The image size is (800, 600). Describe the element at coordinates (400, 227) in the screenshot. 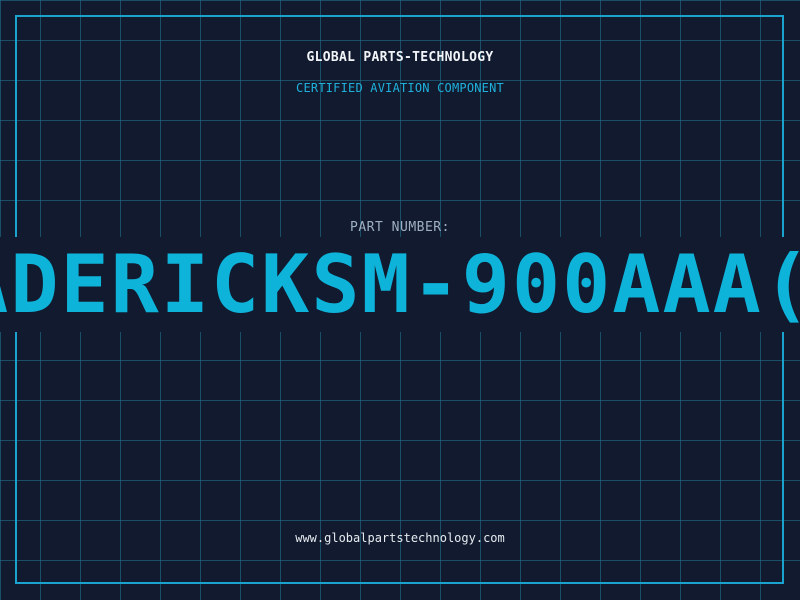

I see `part-number-label: PART NUMBER:` at that location.